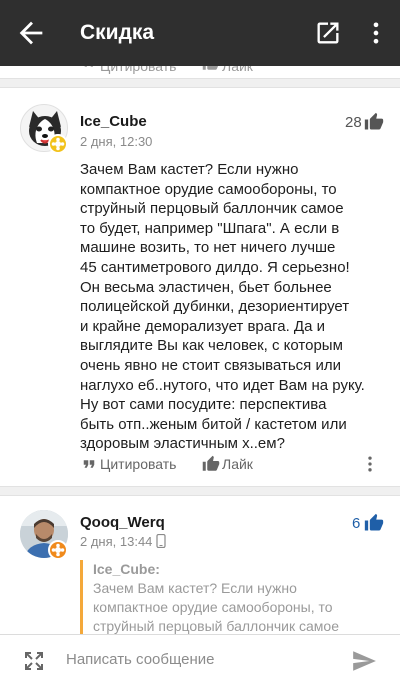 The image size is (400, 686). What do you see at coordinates (206, 287) in the screenshot?
I see `comment-line: Он весьма эластичен, бьет больнее` at bounding box center [206, 287].